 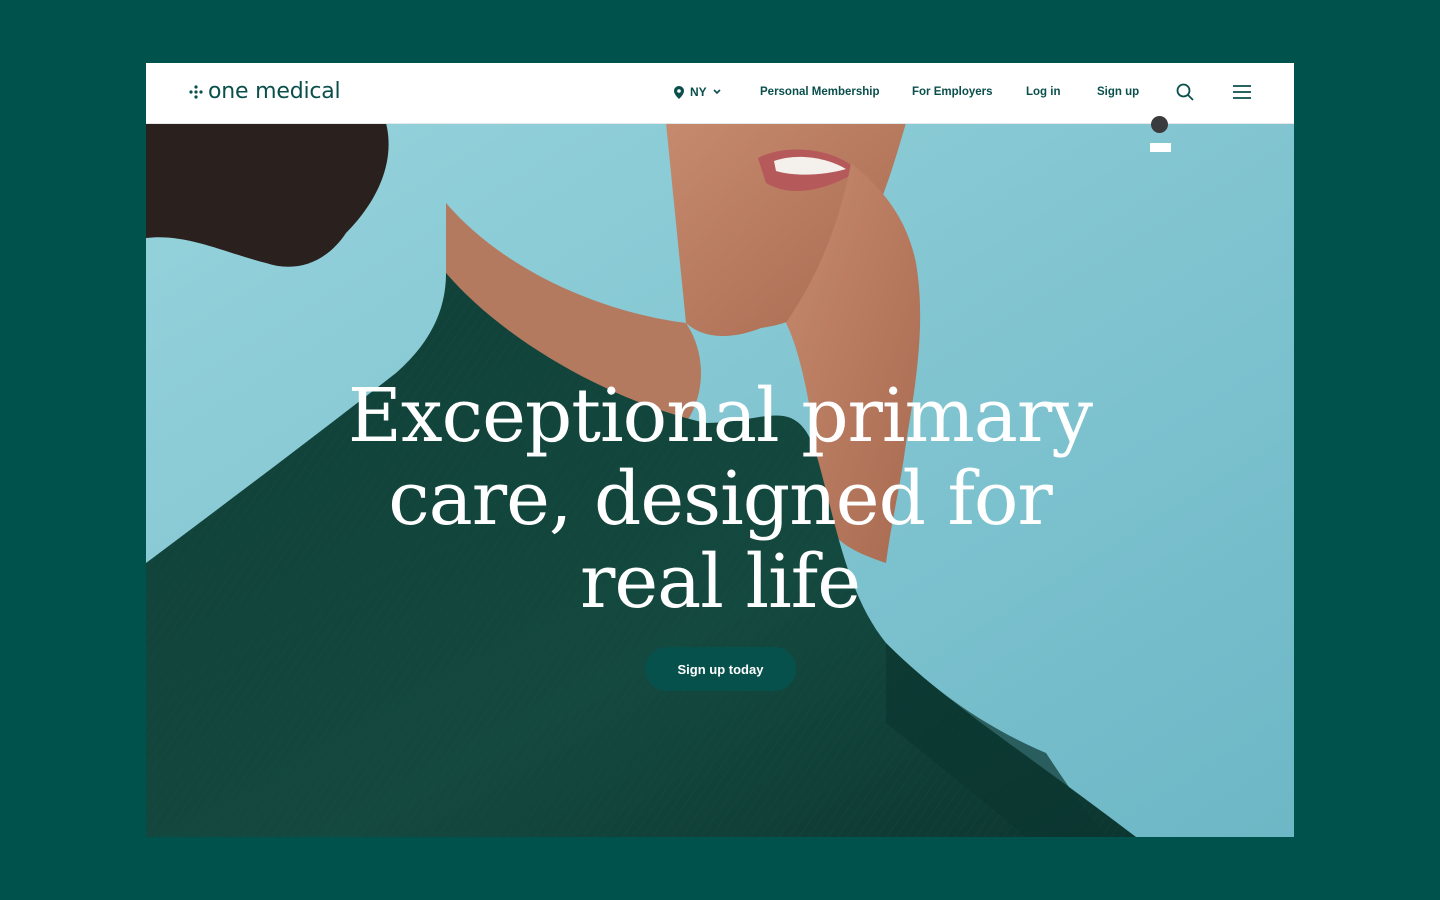 I want to click on location-selector: NY, so click(x=697, y=92).